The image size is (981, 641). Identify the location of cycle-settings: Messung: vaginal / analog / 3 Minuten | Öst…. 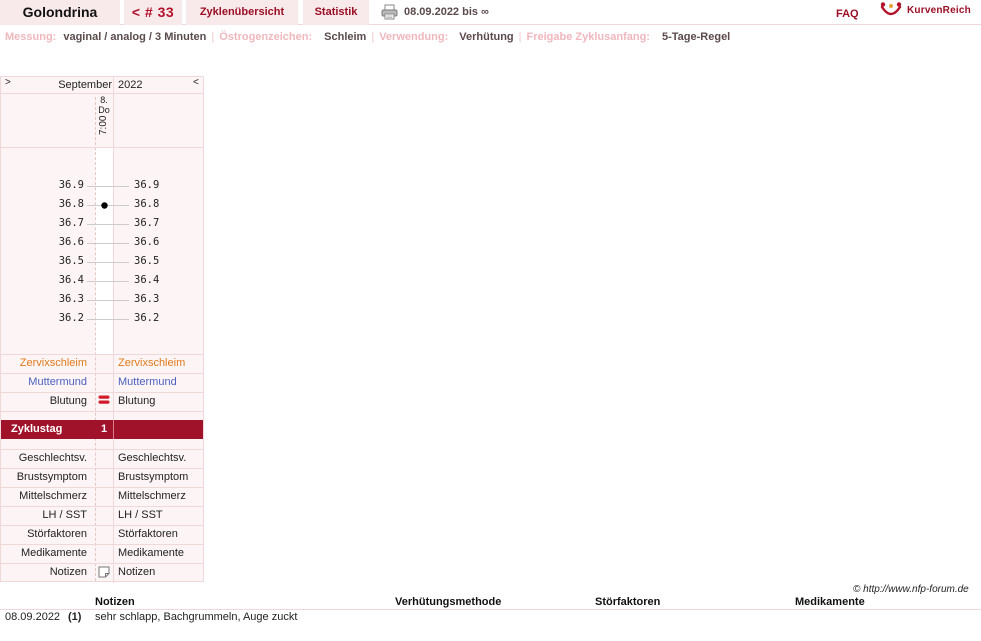
(367, 37).